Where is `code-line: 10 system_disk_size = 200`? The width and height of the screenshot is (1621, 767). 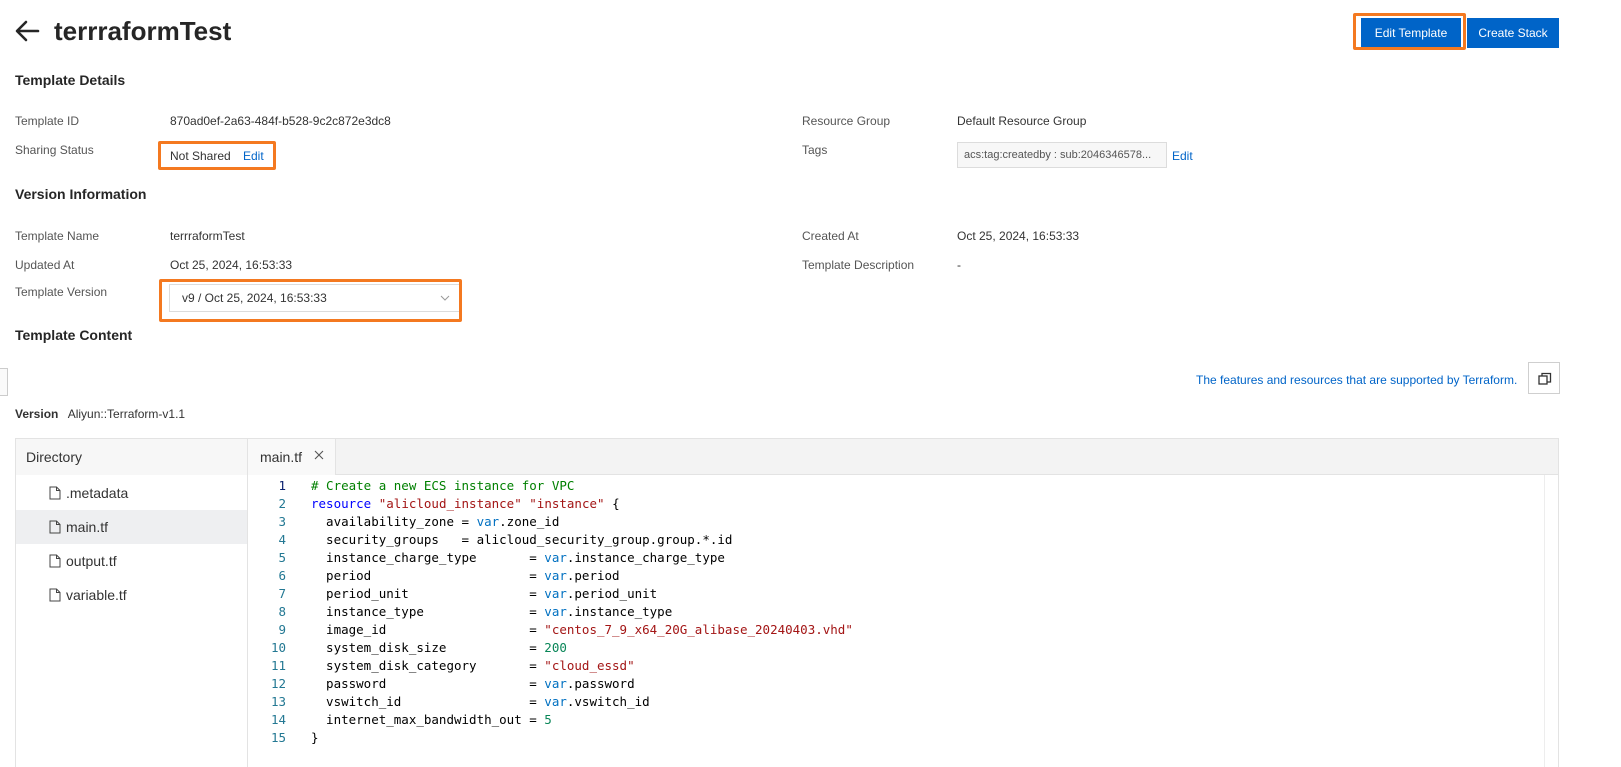 code-line: 10 system_disk_size = 200 is located at coordinates (903, 648).